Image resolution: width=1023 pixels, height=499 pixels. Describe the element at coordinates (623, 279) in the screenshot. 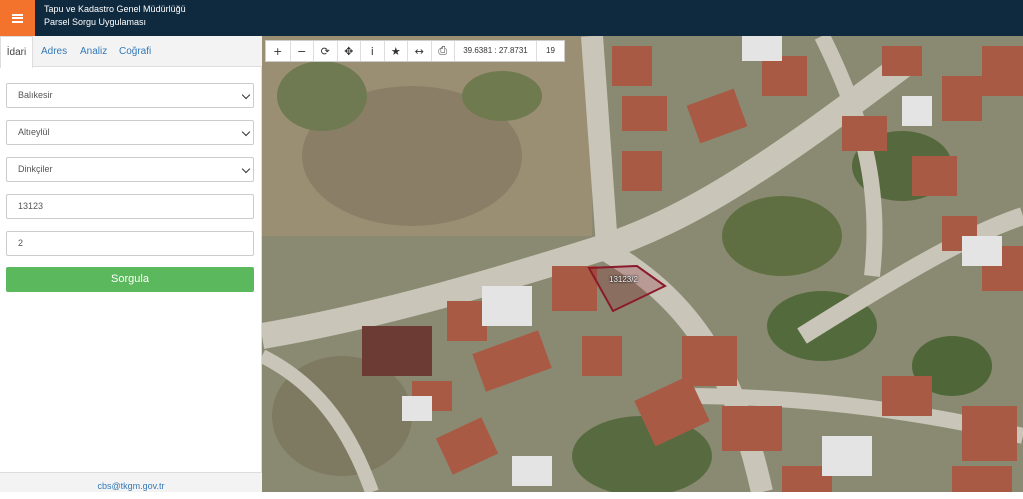

I see `parcel-label: 13123/2` at that location.